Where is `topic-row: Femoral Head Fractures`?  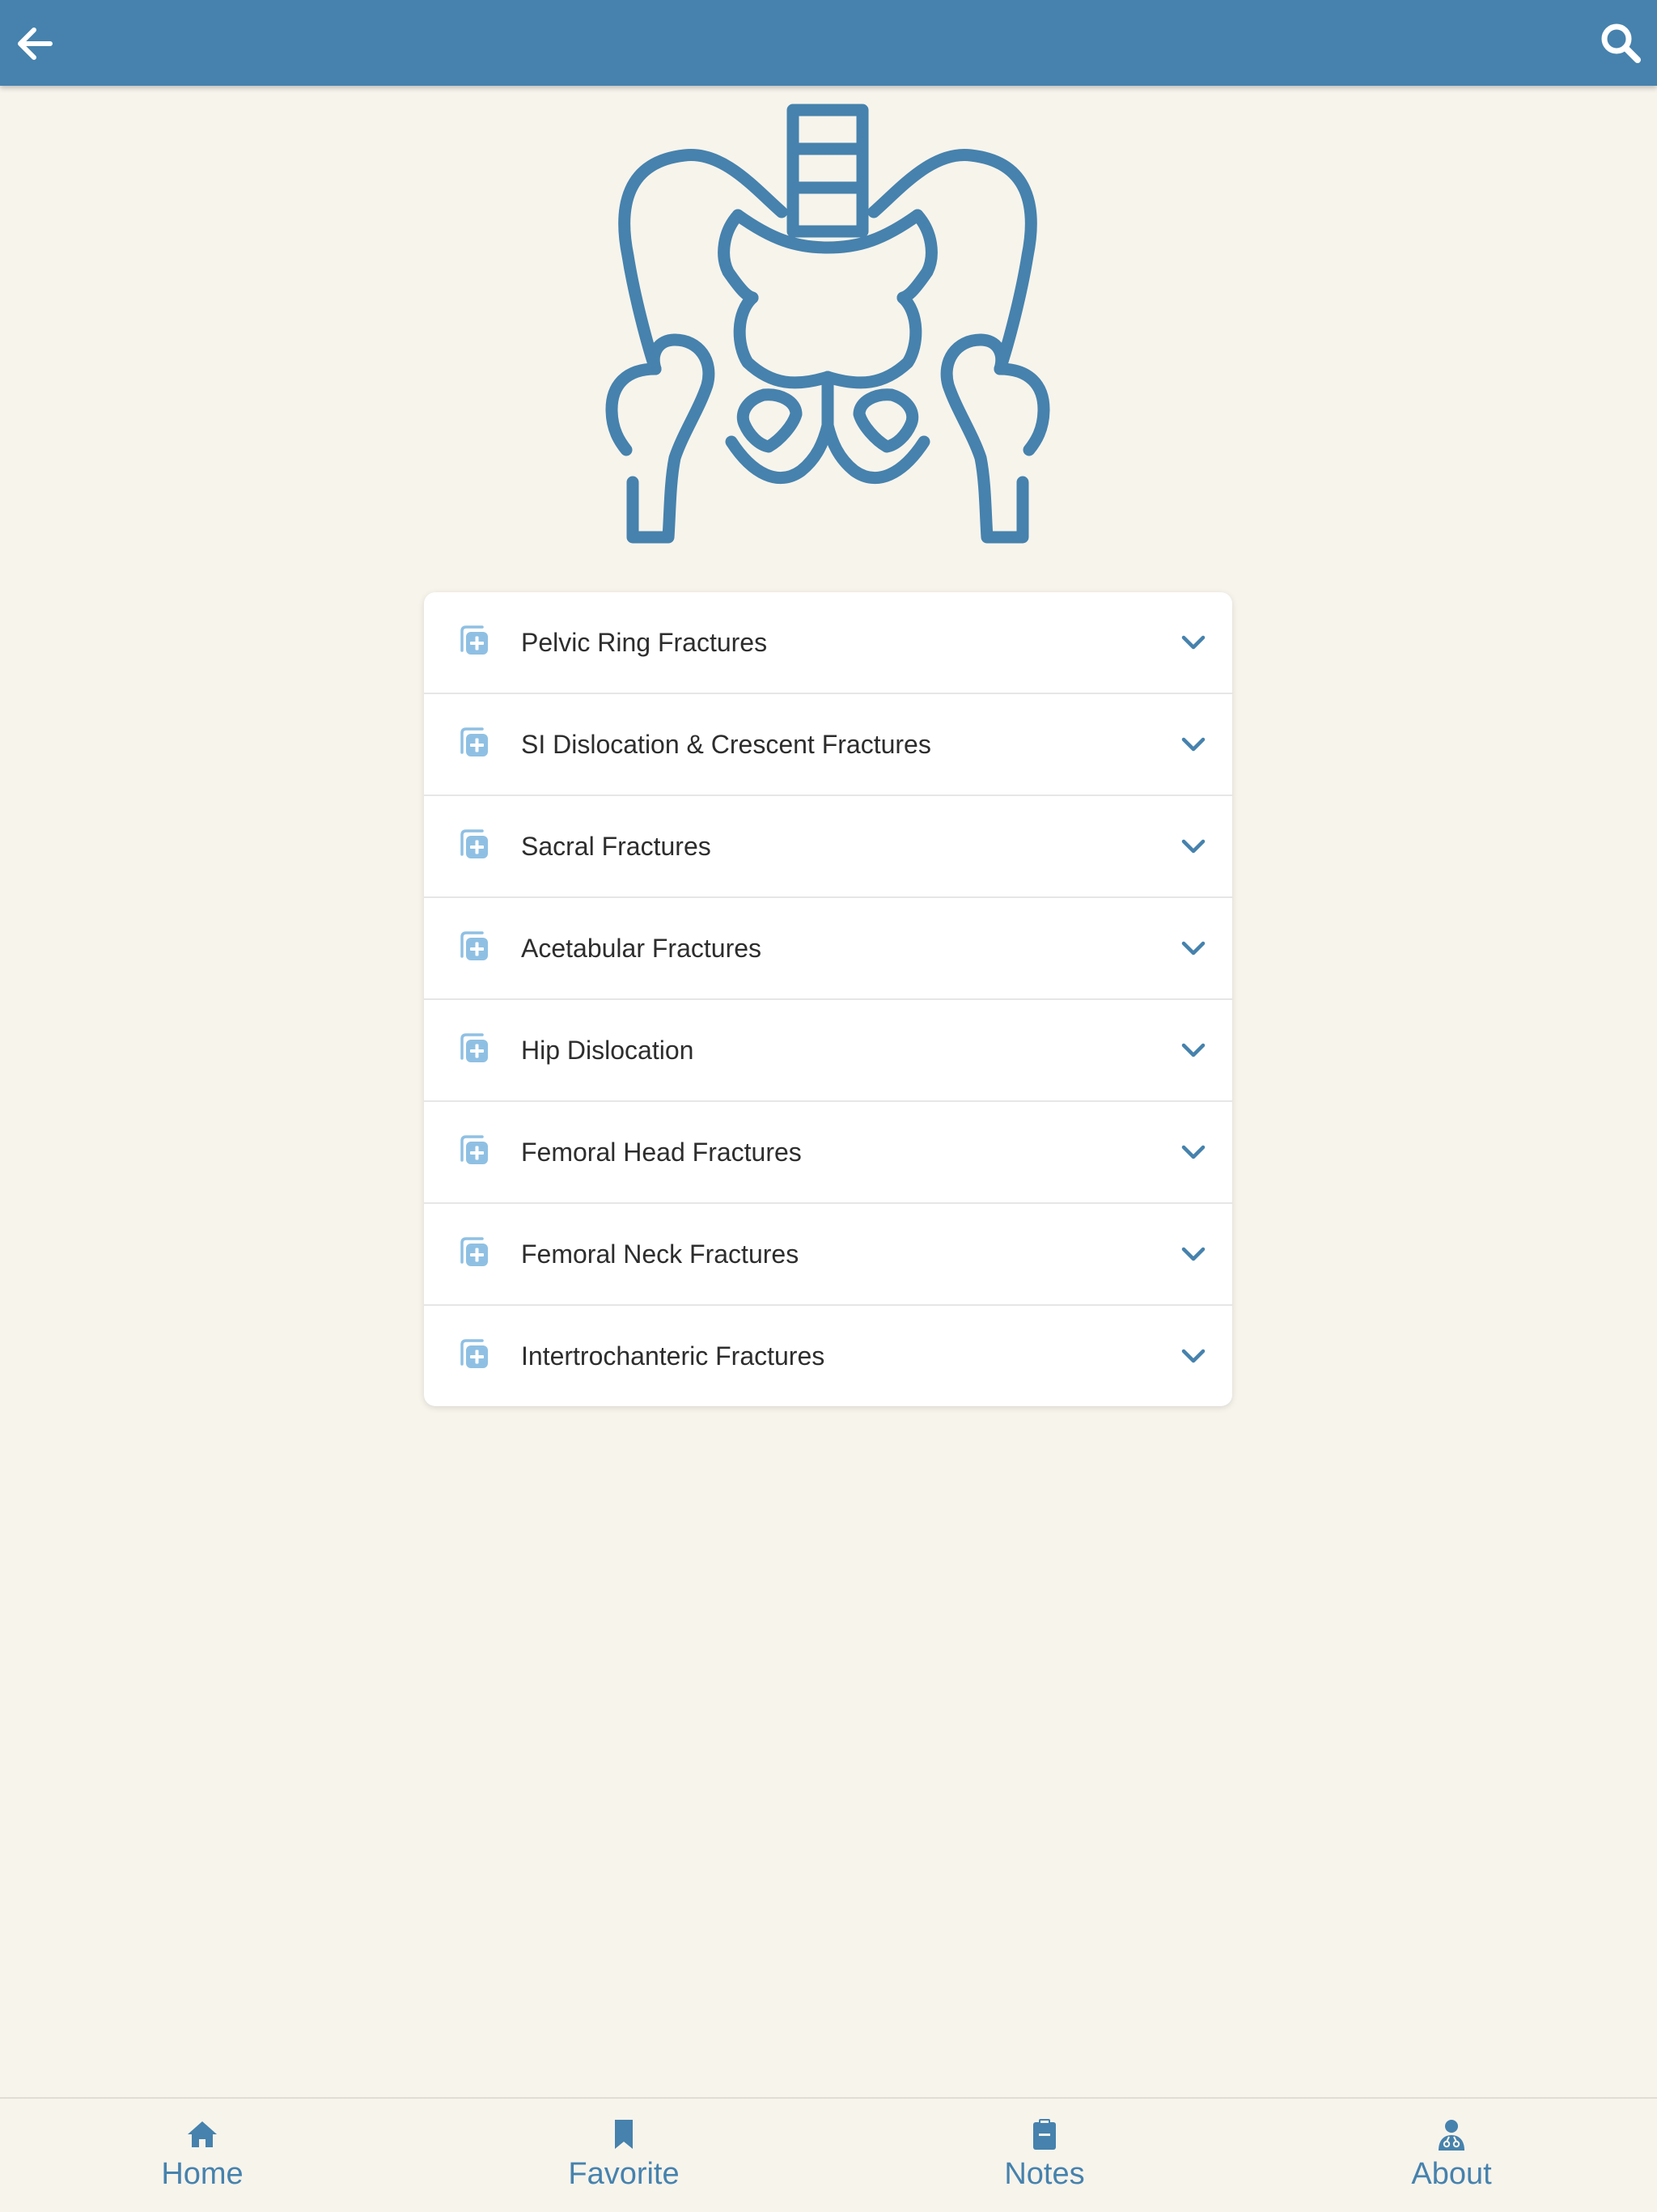 topic-row: Femoral Head Fractures is located at coordinates (828, 1153).